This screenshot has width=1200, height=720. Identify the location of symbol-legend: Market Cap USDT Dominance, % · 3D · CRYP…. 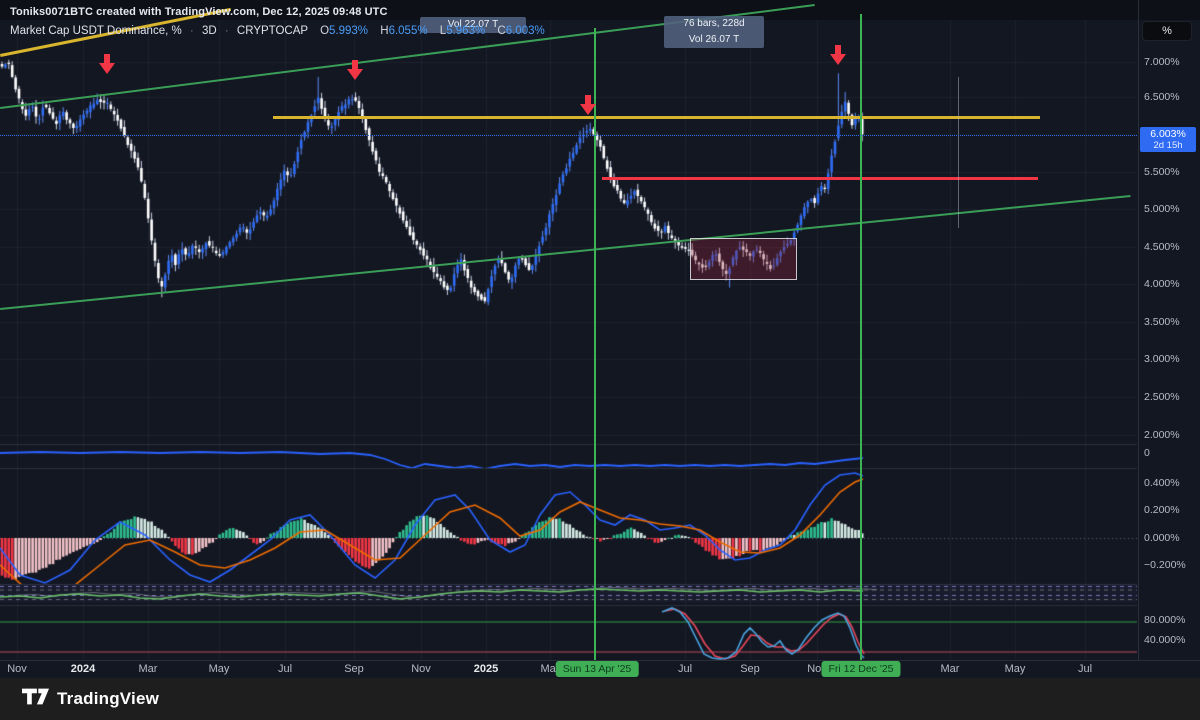
(277, 31).